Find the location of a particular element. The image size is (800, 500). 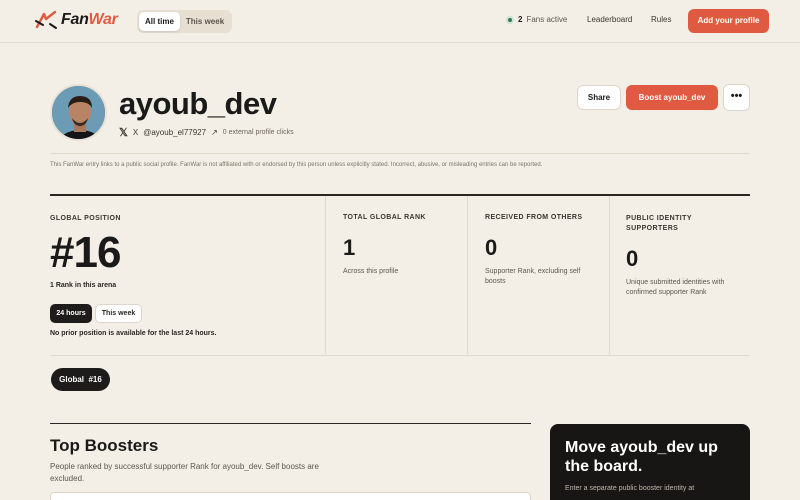

tab-all-time: All time is located at coordinates (159, 21).